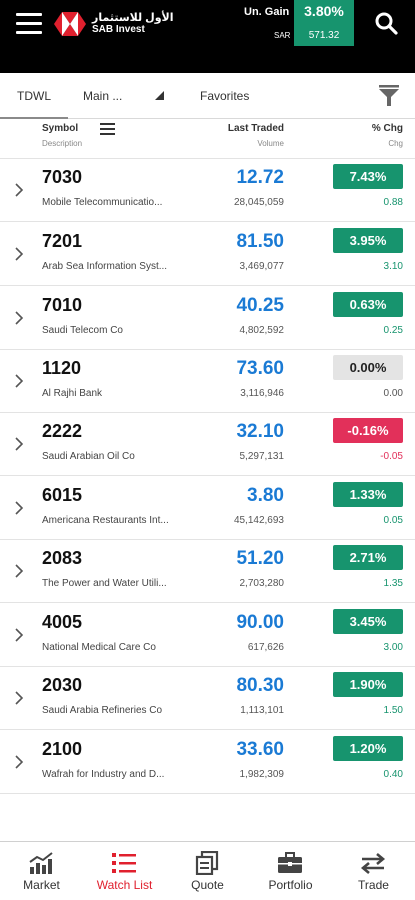  I want to click on last-traded-price: 73.60, so click(260, 368).